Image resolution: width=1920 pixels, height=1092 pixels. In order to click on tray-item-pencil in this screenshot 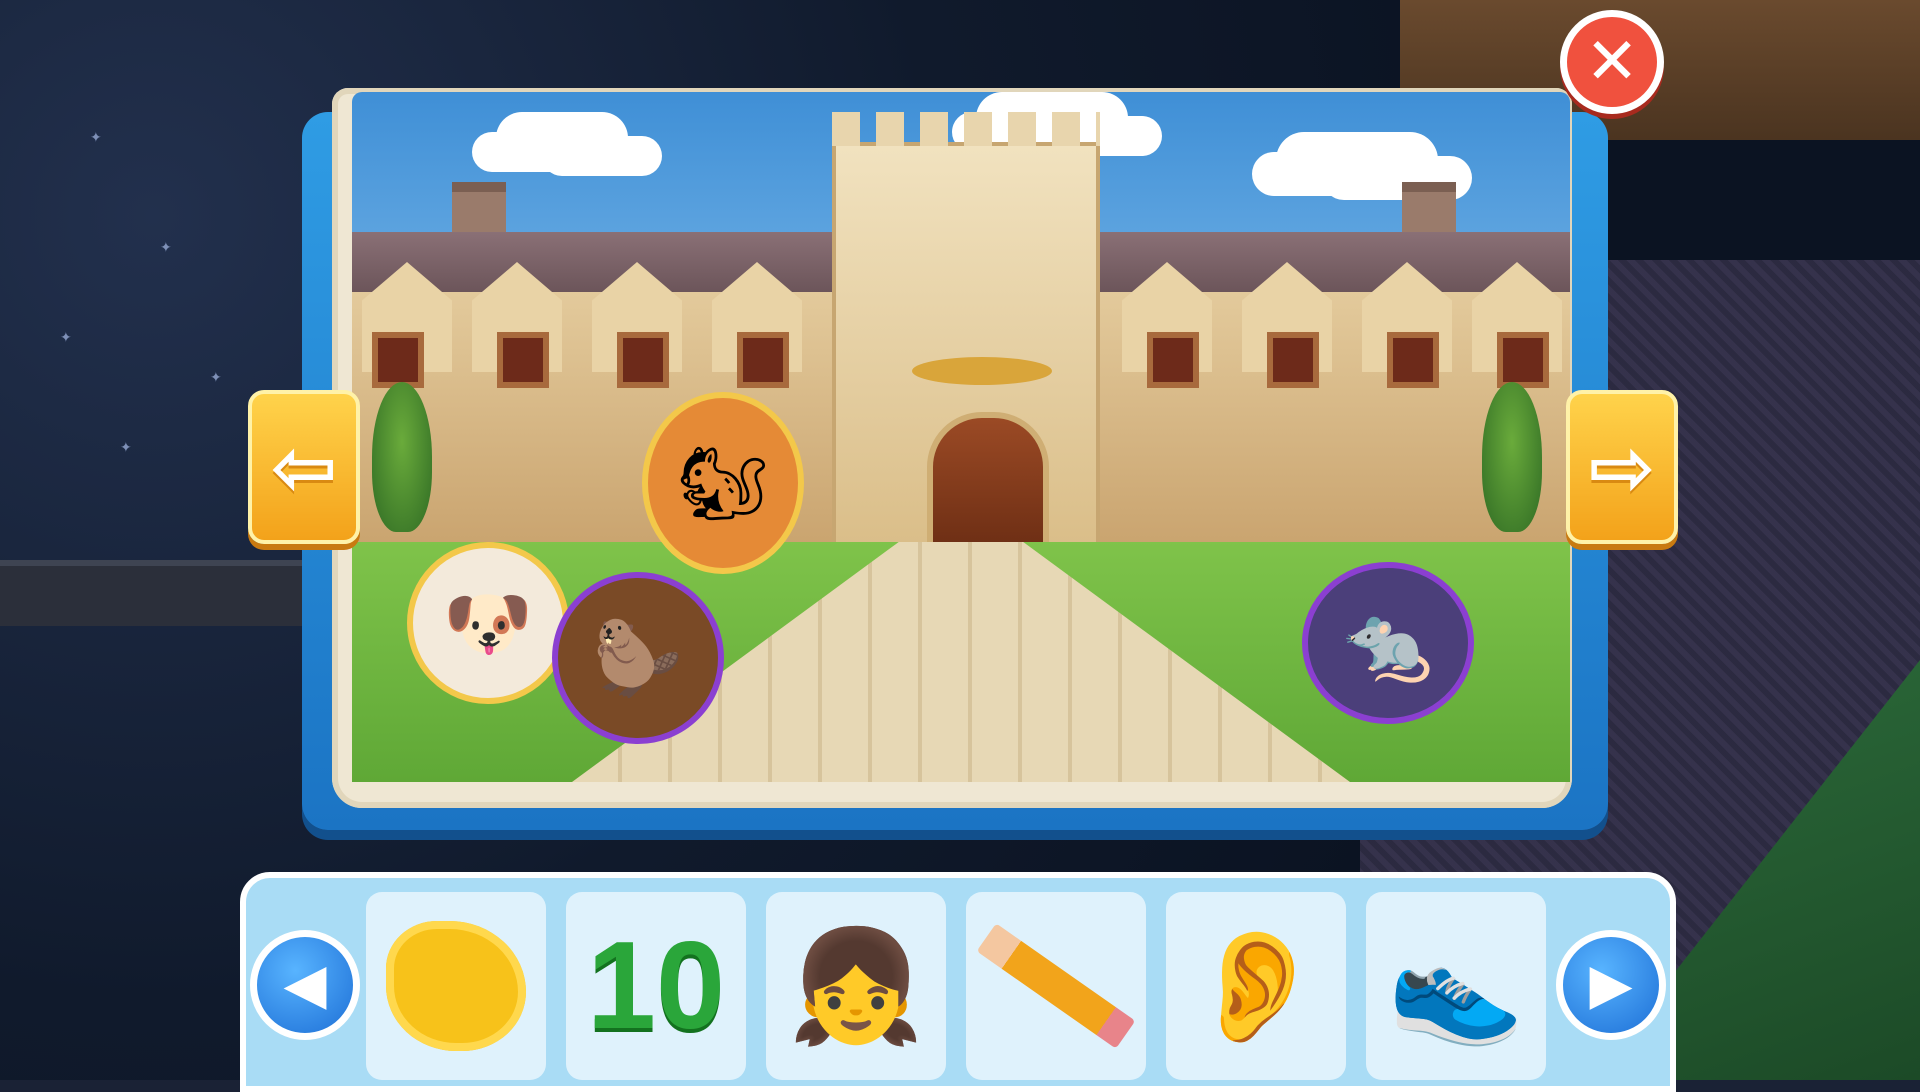, I will do `click(1056, 986)`.